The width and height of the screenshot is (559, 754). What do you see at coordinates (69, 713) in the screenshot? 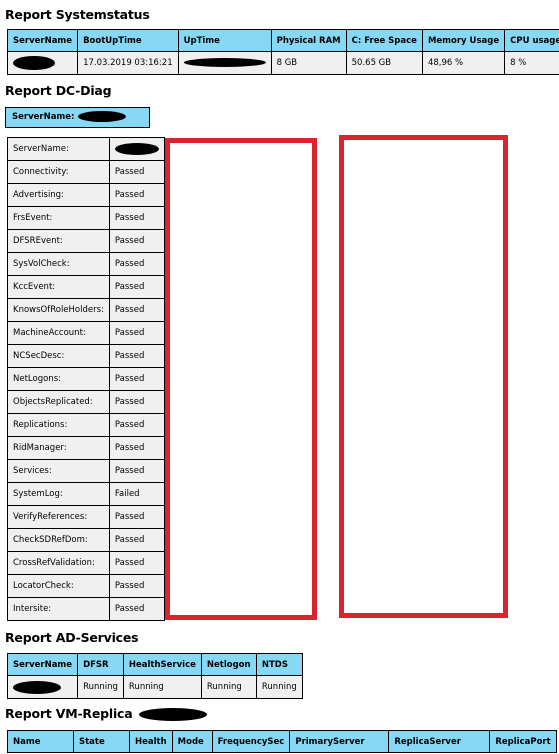
I see `vmreplica-title-text: Report VM-Replica` at bounding box center [69, 713].